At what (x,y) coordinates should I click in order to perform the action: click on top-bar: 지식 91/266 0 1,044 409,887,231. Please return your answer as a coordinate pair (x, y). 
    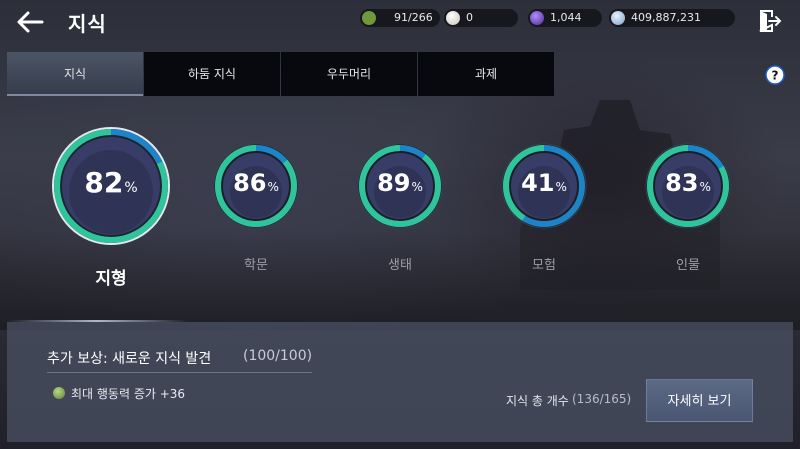
    Looking at the image, I should click on (400, 22).